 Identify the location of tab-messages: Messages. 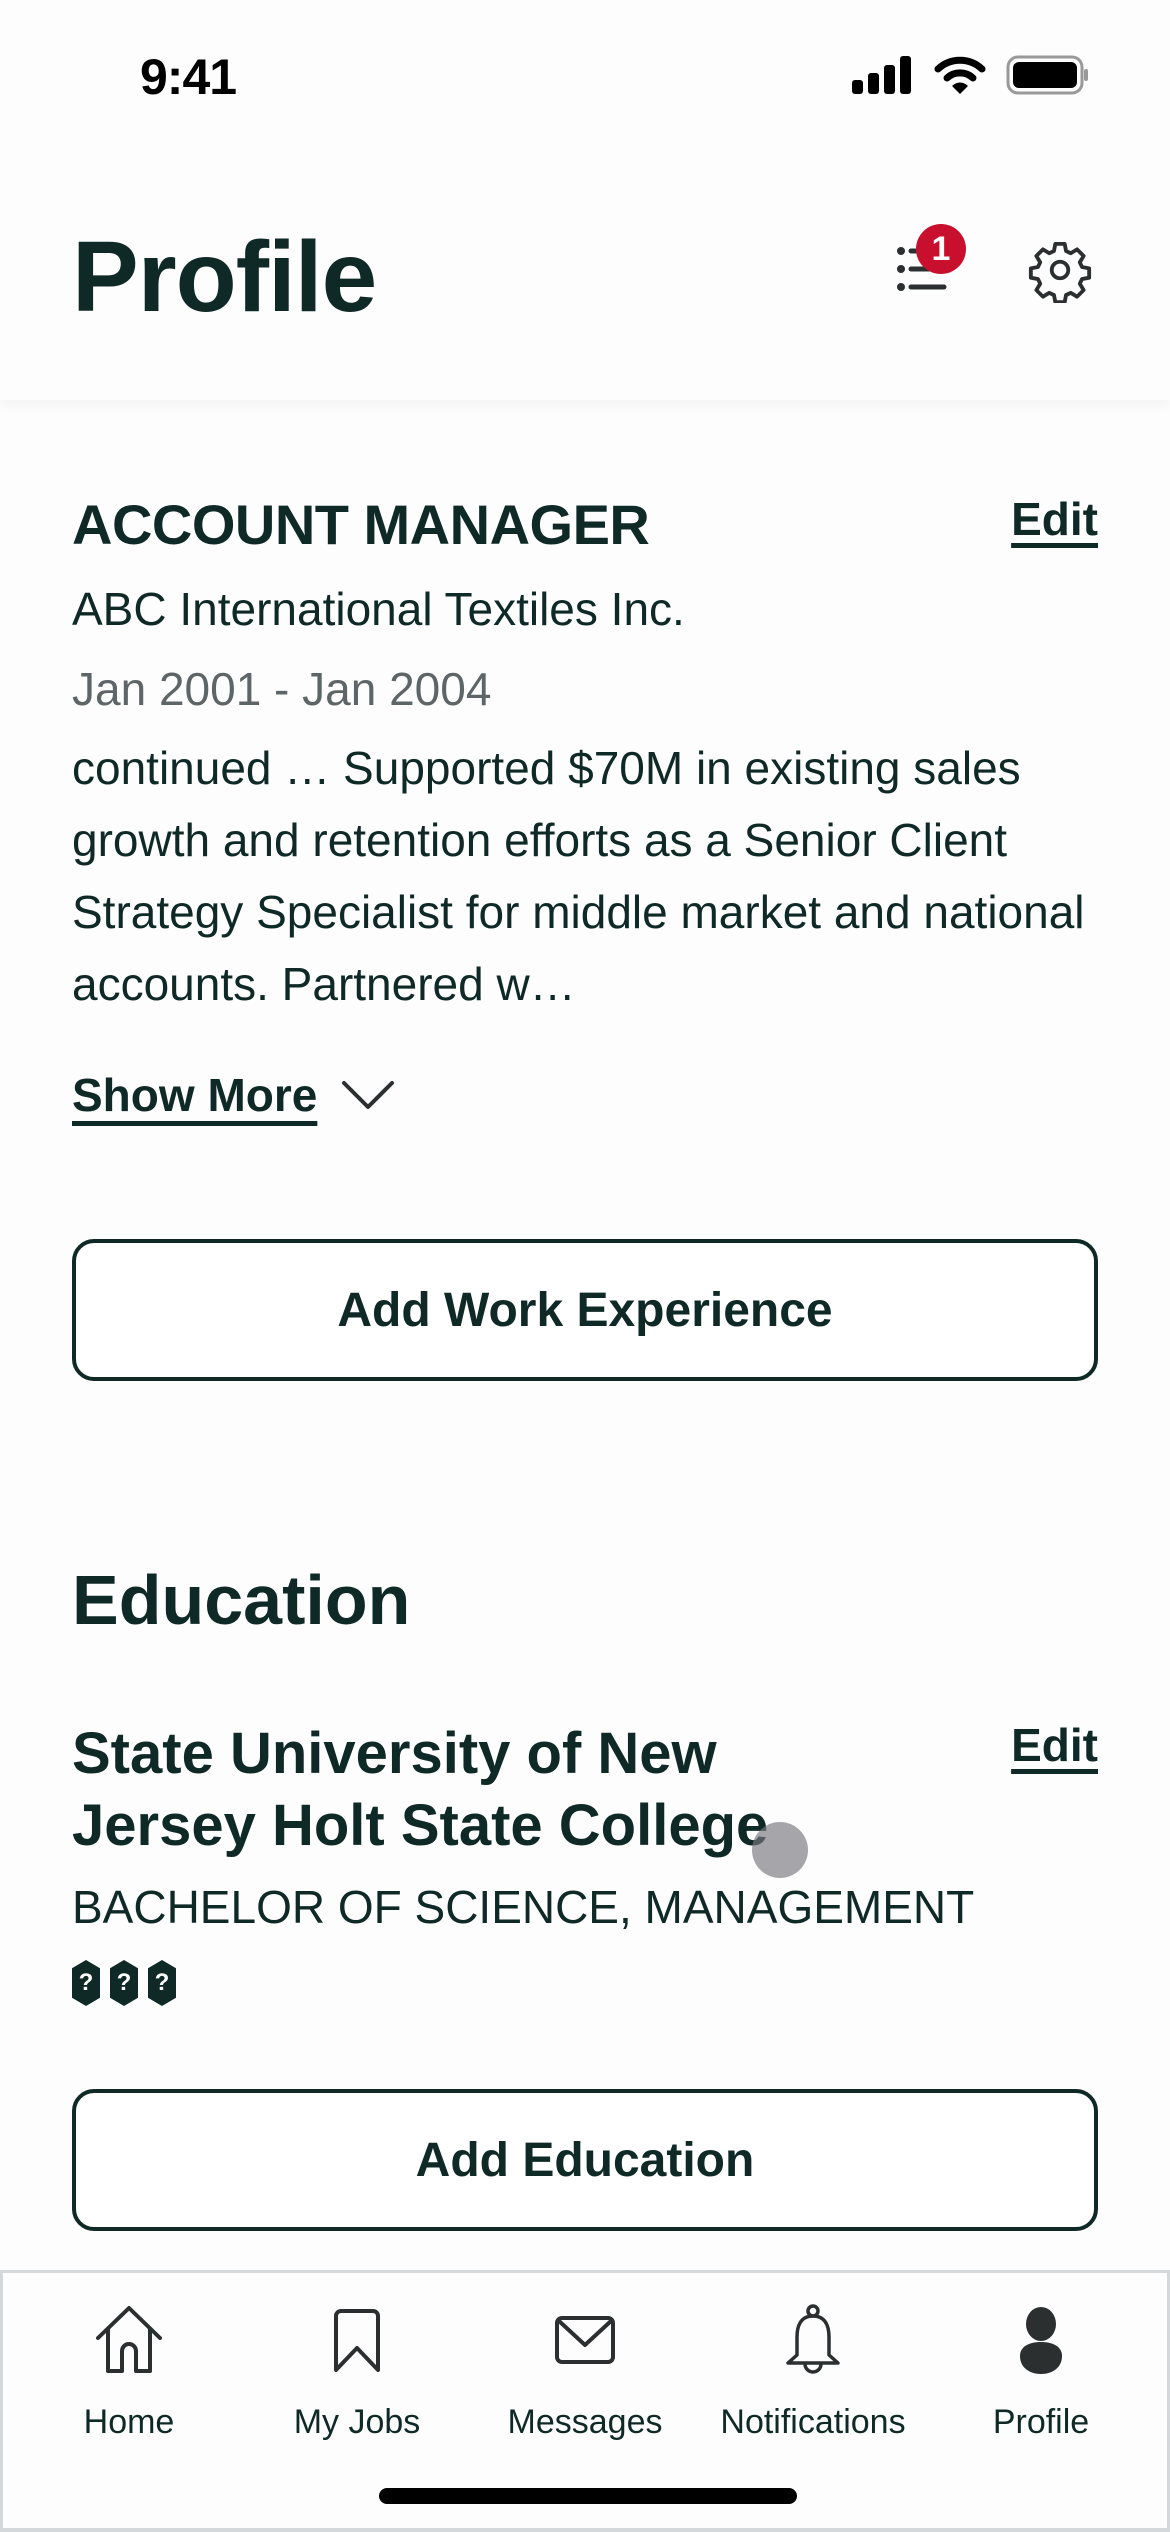
(585, 2368).